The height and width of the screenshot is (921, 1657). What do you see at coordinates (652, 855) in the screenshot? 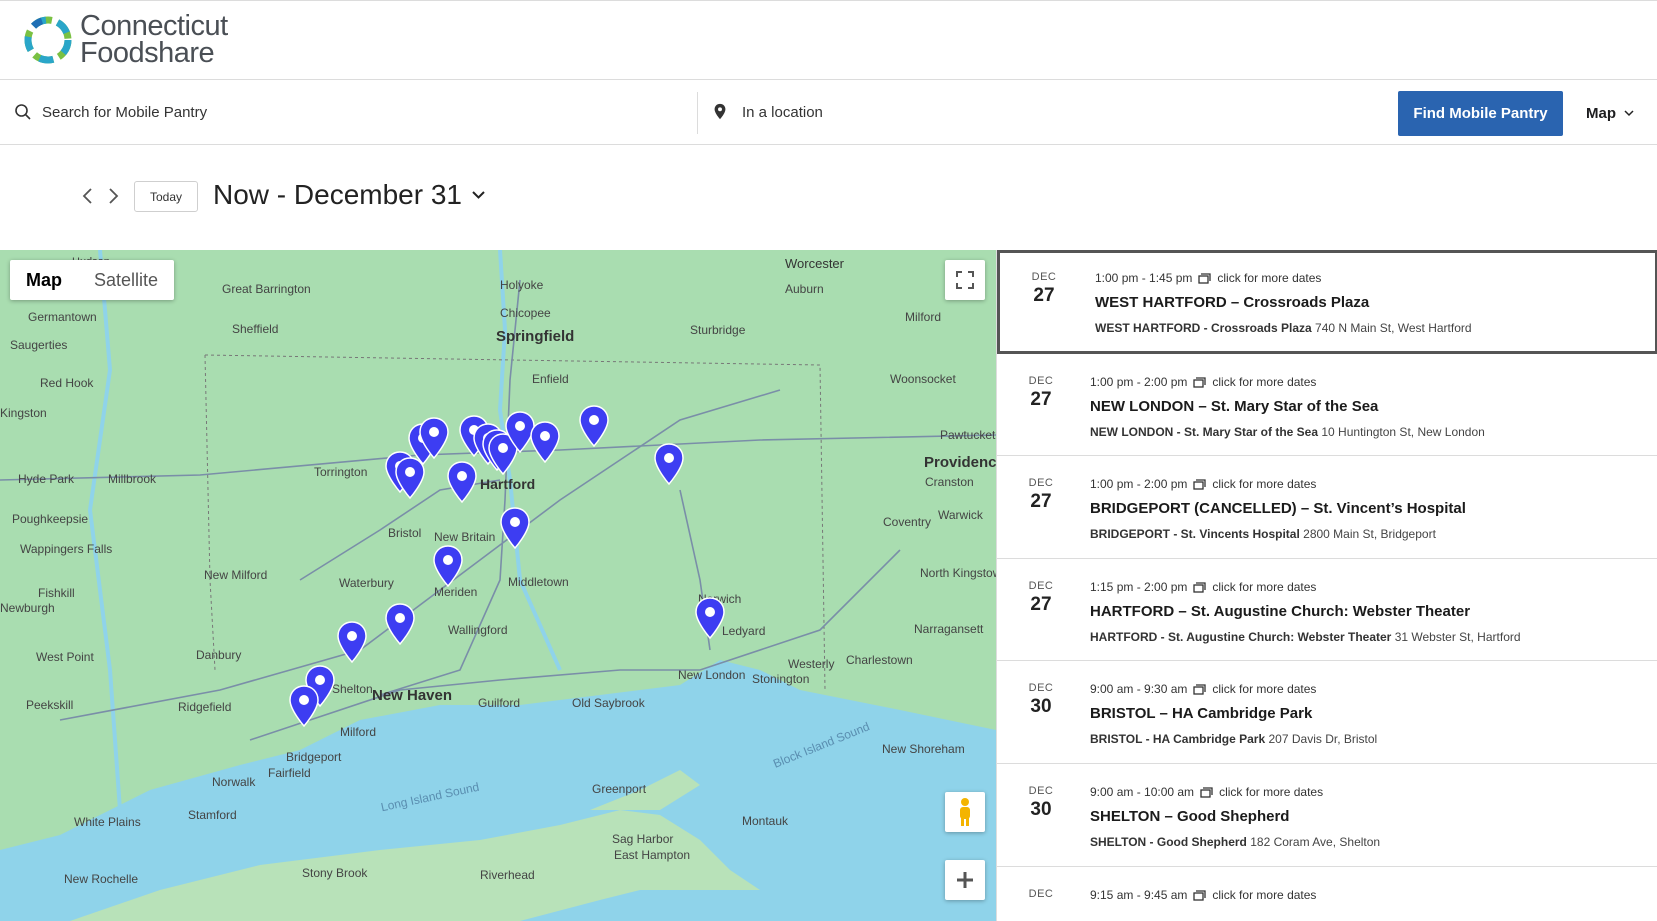
I see `map-label: East Hampton` at bounding box center [652, 855].